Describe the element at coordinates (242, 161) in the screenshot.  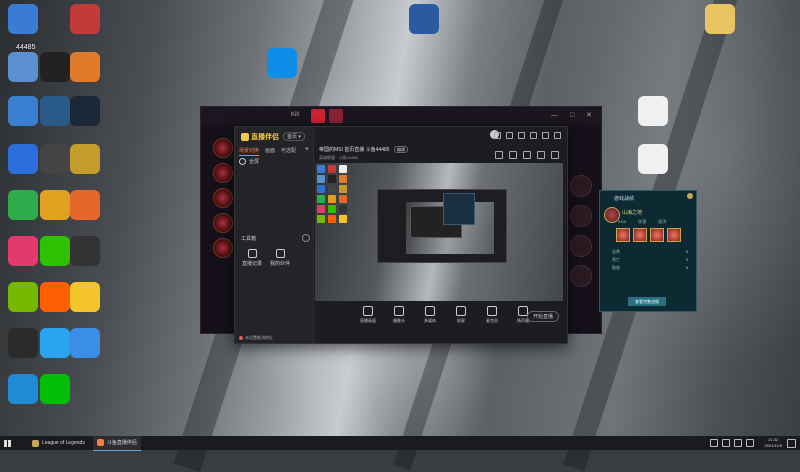
I see `eye-icon` at that location.